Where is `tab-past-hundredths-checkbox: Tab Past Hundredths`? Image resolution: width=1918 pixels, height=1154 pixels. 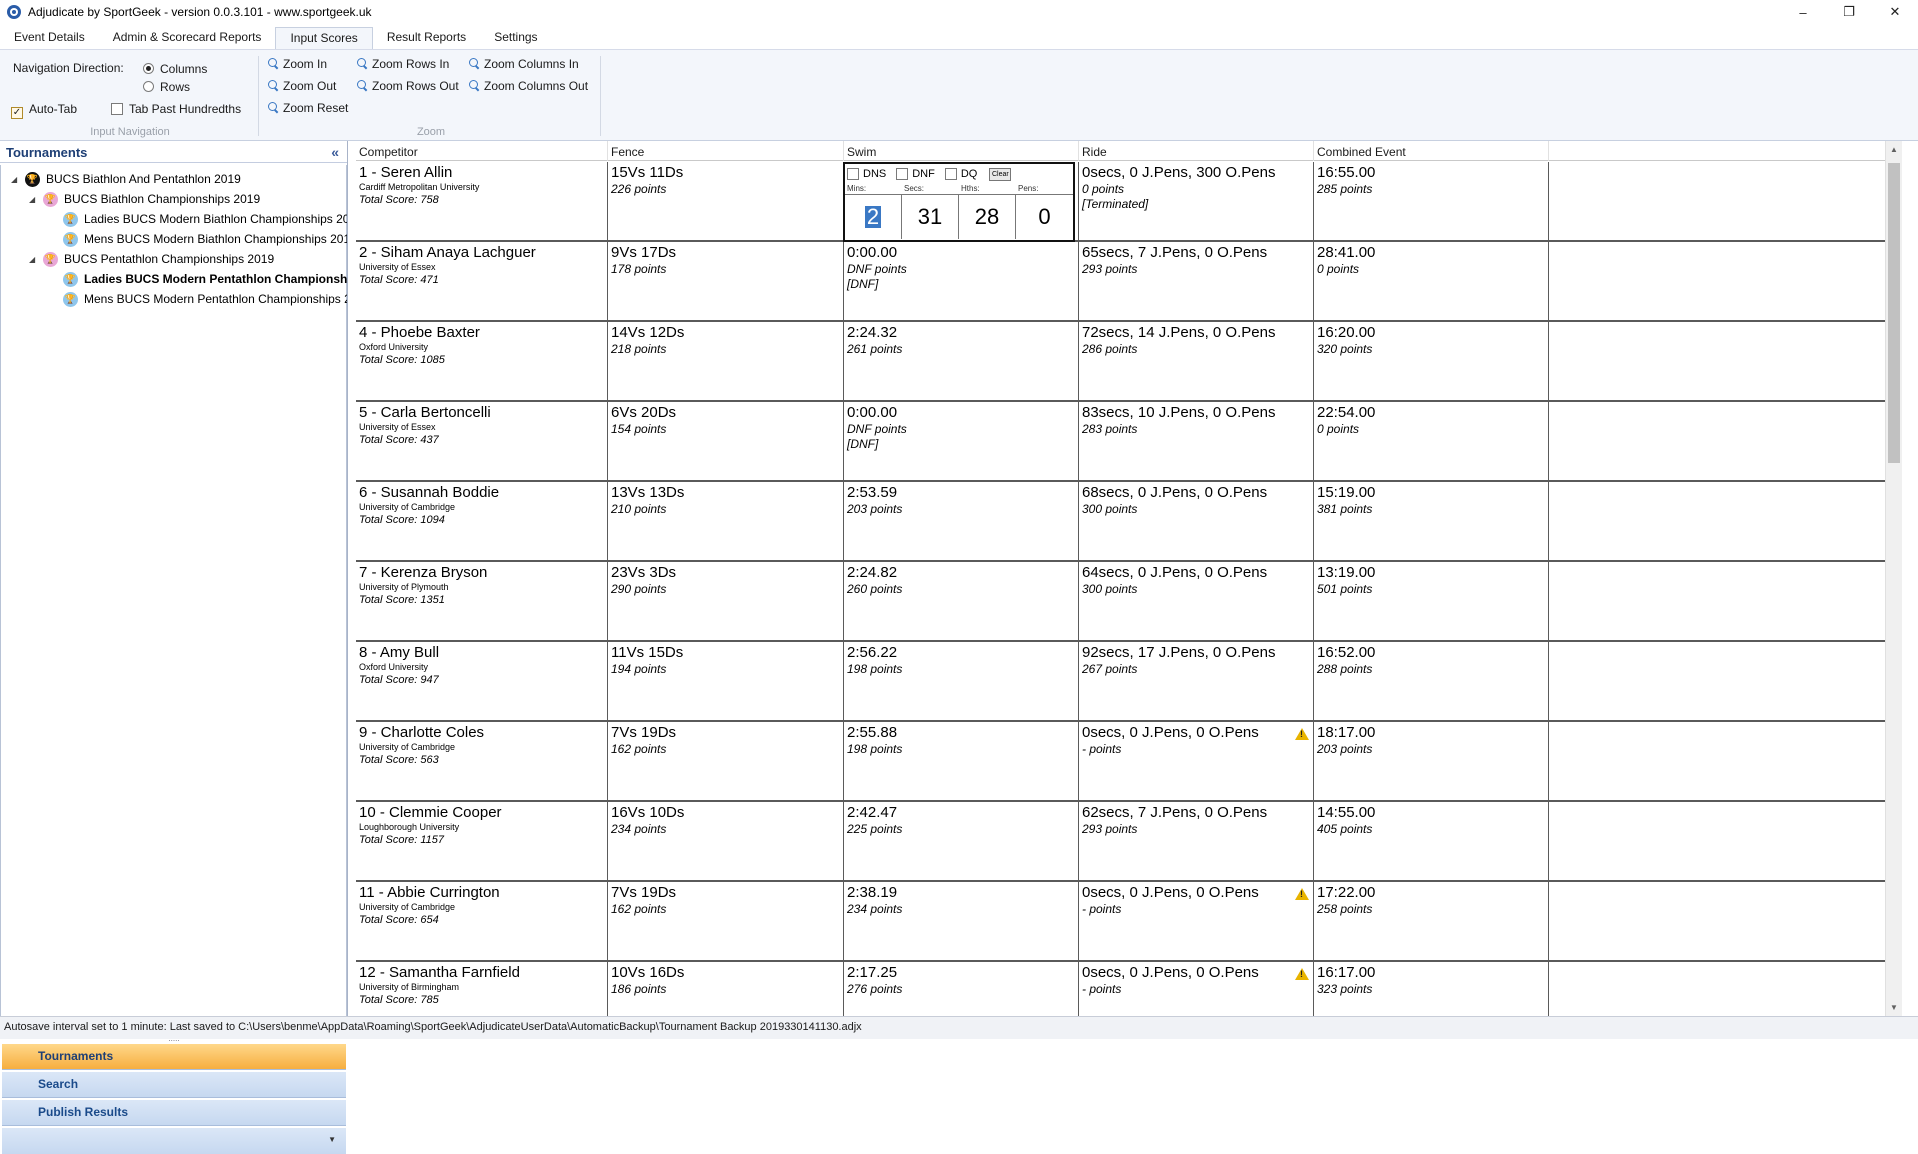 tab-past-hundredths-checkbox: Tab Past Hundredths is located at coordinates (176, 109).